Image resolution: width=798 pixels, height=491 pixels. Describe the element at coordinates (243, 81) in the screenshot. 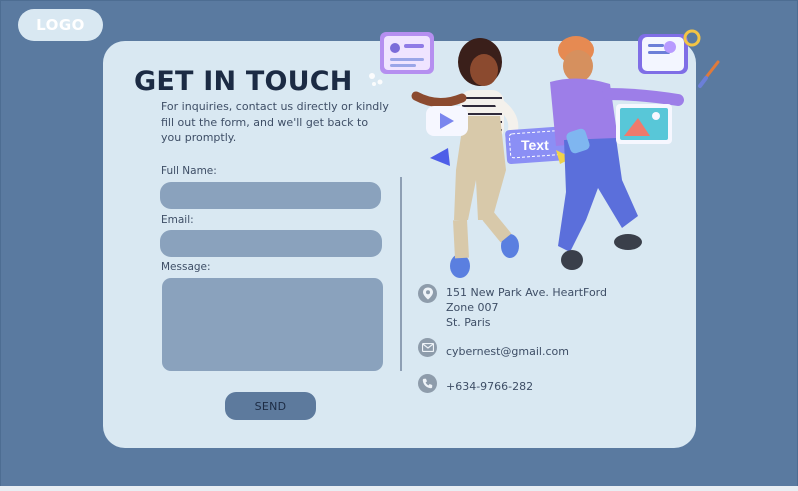

I see `page-title: GET IN TOUCH` at that location.